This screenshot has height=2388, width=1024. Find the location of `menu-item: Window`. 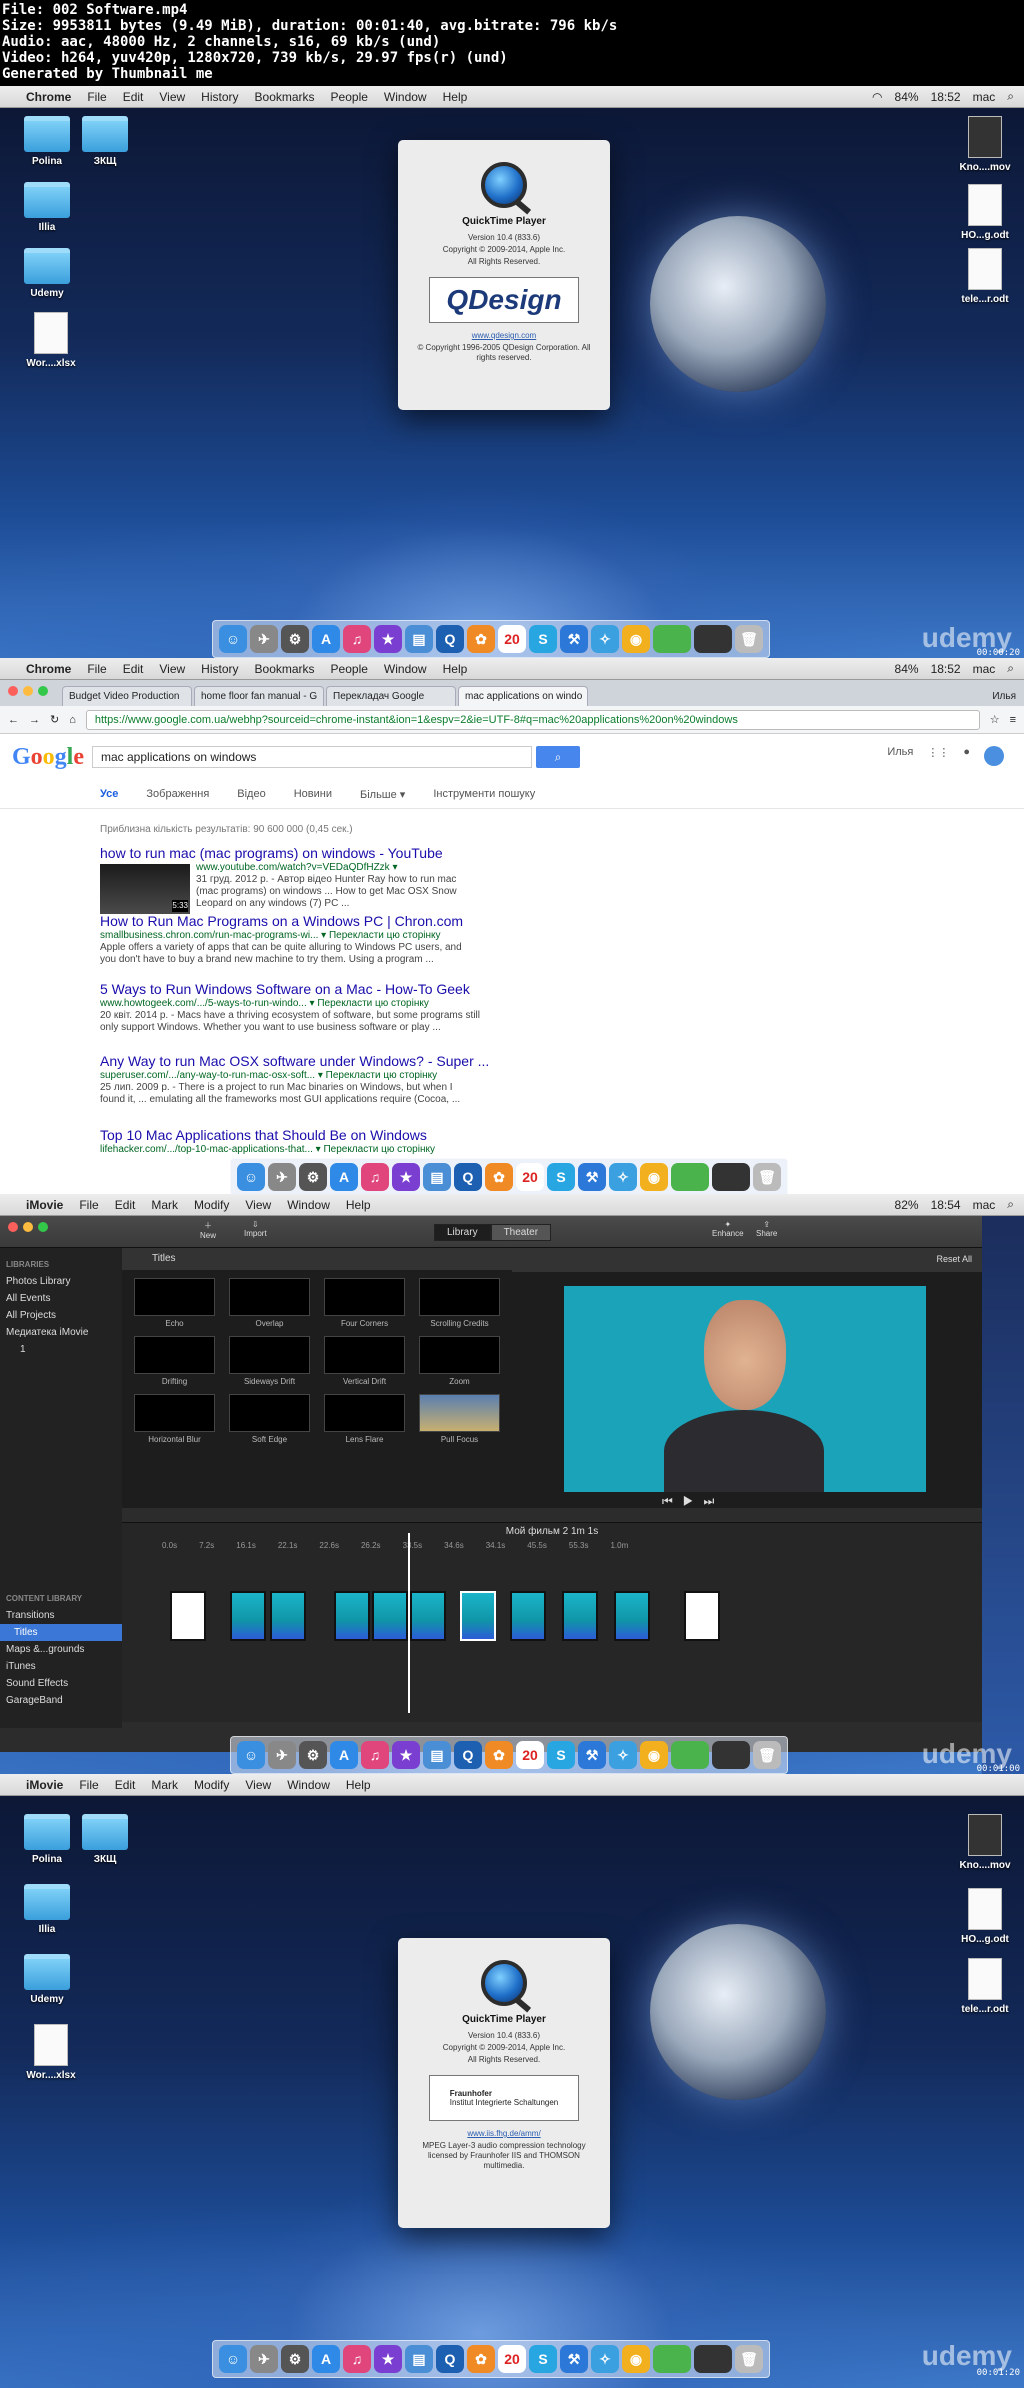

menu-item: Window is located at coordinates (405, 97).